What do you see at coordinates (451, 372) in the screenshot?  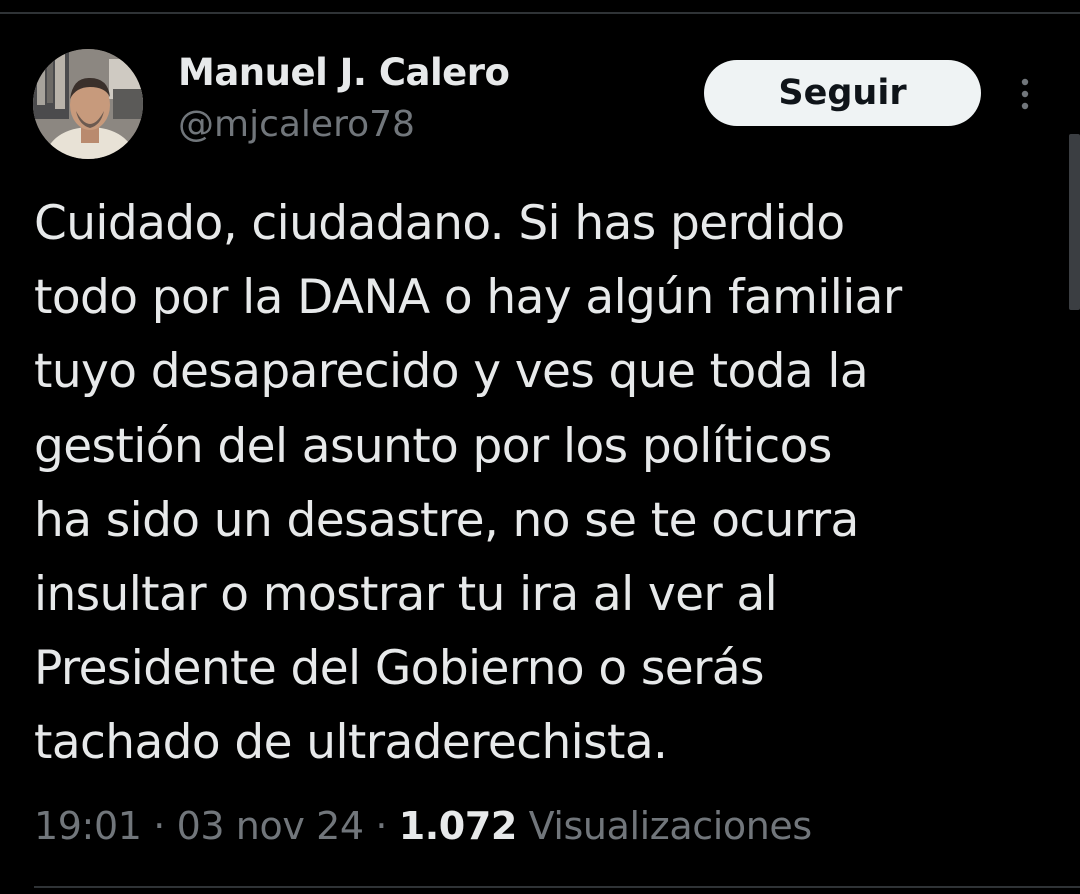 I see `tweet-text-line: tuyo desaparecido y ves que toda la` at bounding box center [451, 372].